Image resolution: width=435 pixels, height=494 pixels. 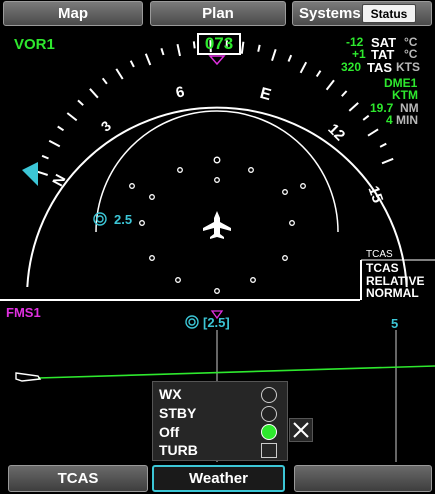 What do you see at coordinates (392, 293) in the screenshot?
I see `tcas-line-3: NORMAL` at bounding box center [392, 293].